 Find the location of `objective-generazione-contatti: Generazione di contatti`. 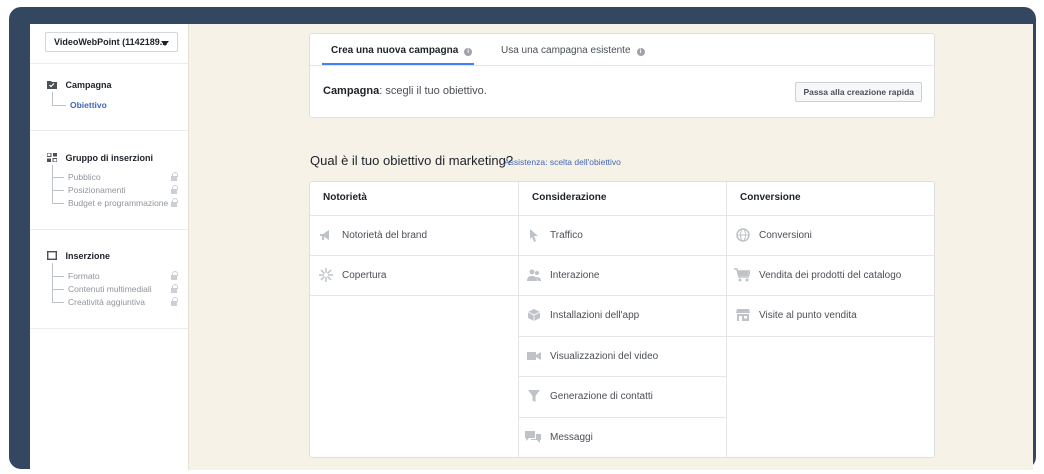

objective-generazione-contatti: Generazione di contatti is located at coordinates (590, 396).